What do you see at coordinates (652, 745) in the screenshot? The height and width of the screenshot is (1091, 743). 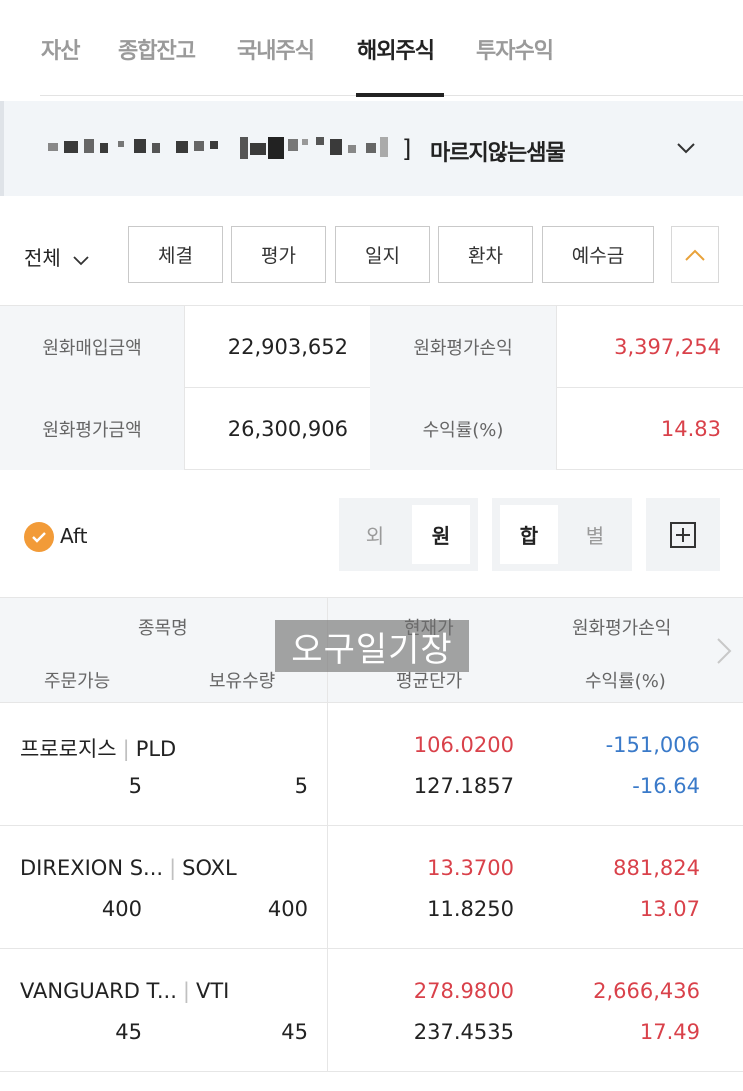 I see `won-pnl: -151,006` at bounding box center [652, 745].